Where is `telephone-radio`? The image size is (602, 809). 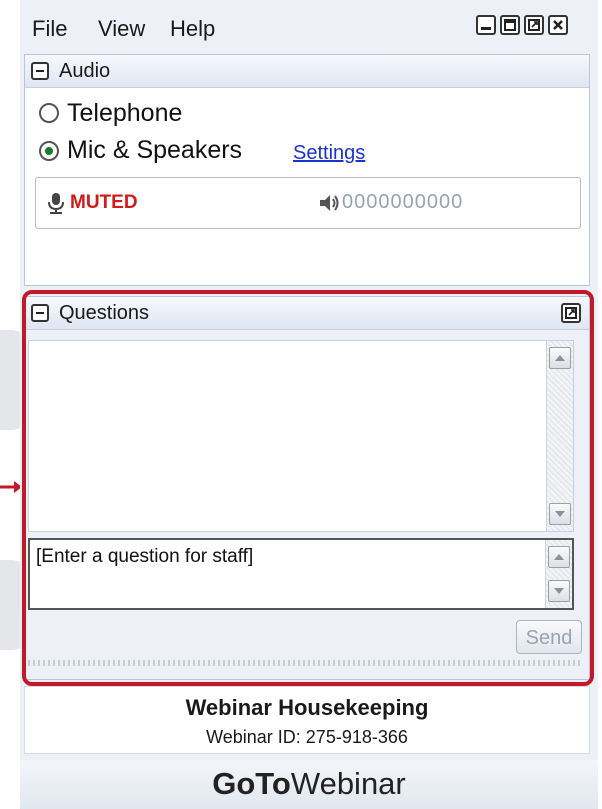 telephone-radio is located at coordinates (49, 113).